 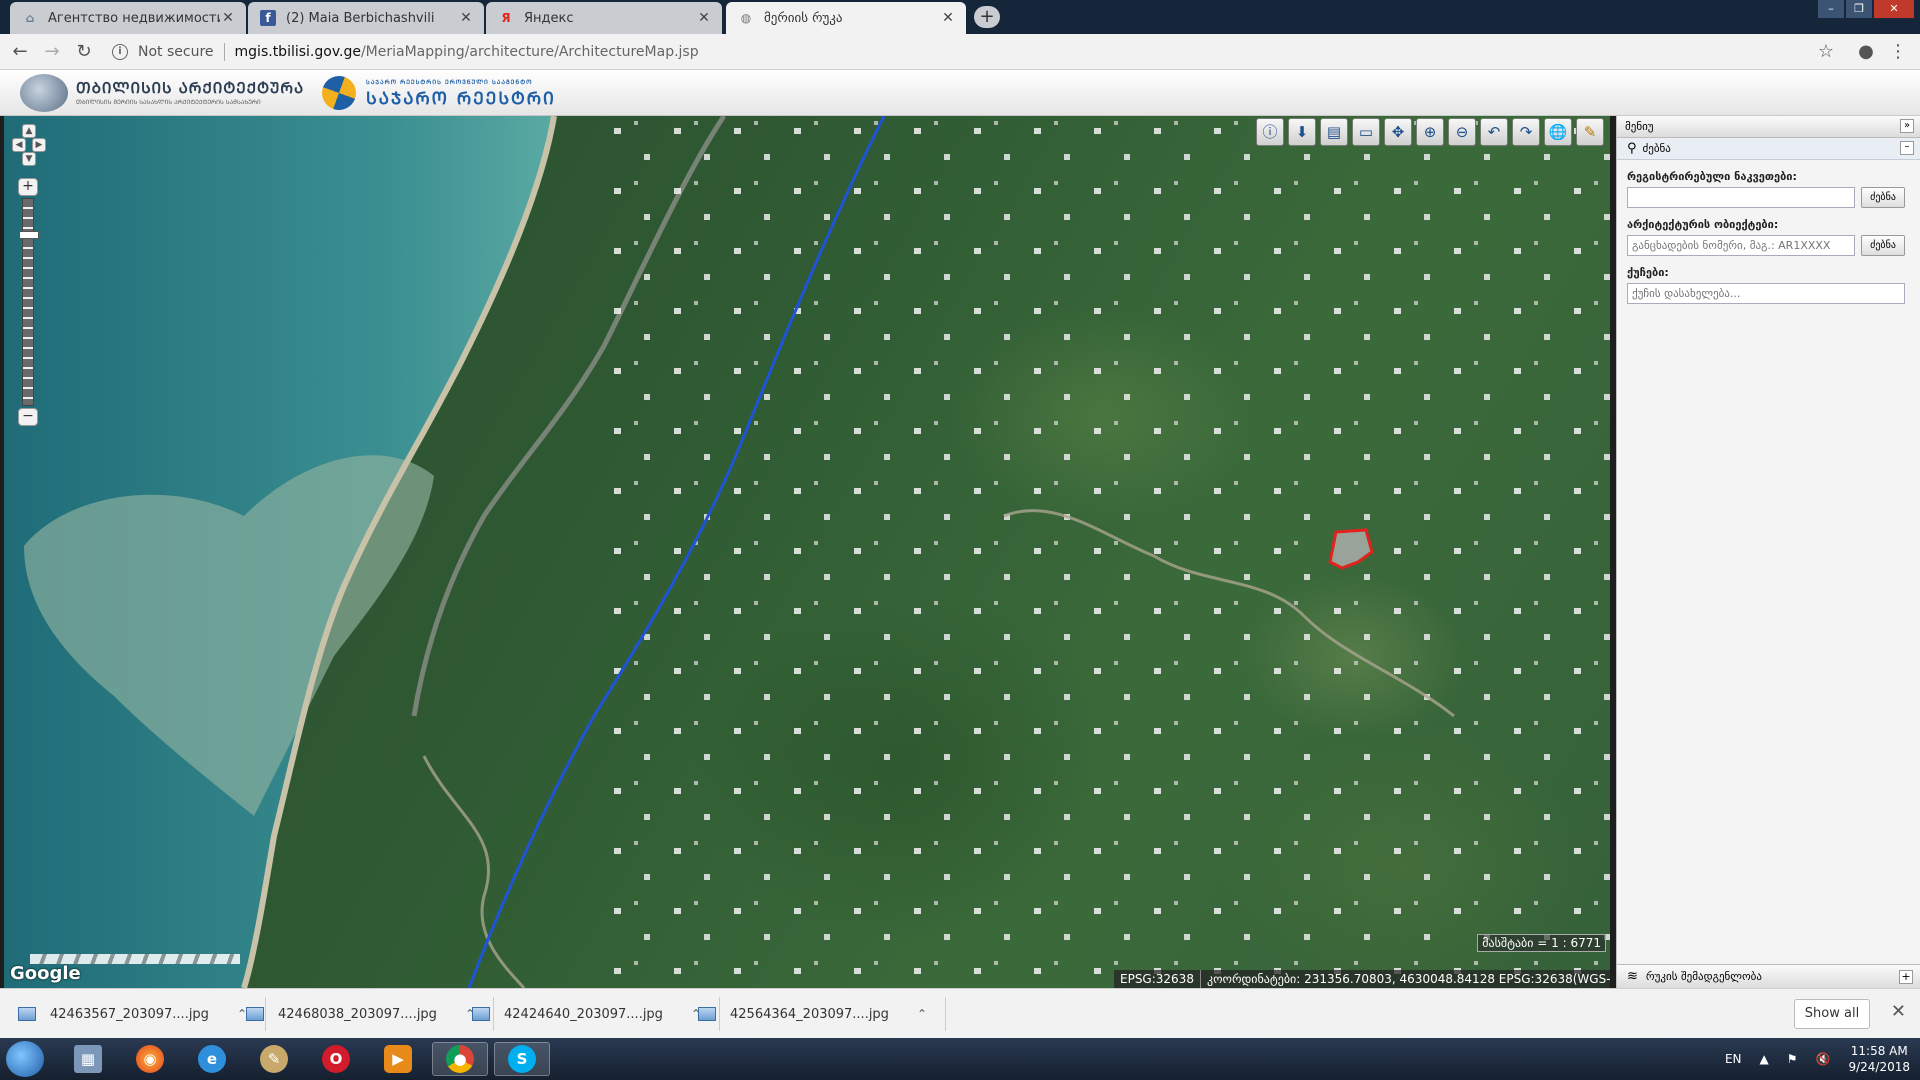 I want to click on zoom-slider, so click(x=29, y=302).